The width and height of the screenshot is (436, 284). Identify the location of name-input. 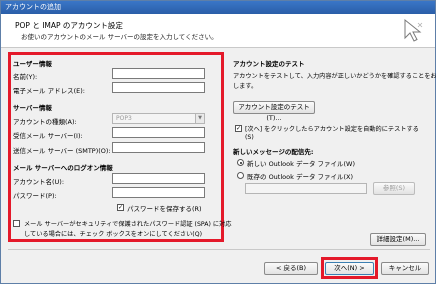
(158, 73).